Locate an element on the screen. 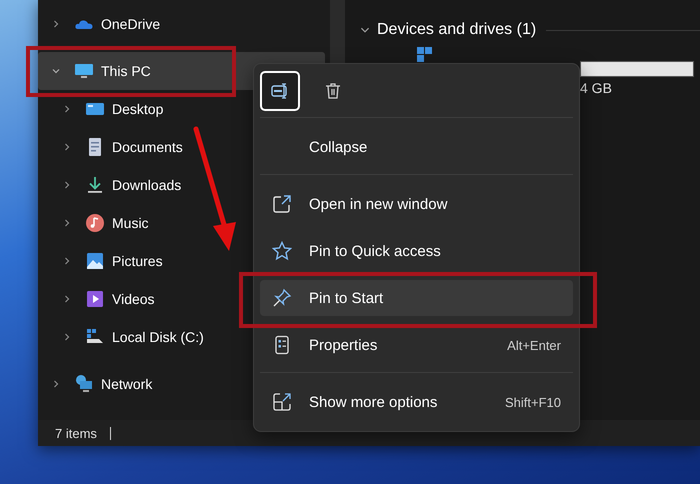 The width and height of the screenshot is (700, 484). monitor-icon is located at coordinates (84, 71).